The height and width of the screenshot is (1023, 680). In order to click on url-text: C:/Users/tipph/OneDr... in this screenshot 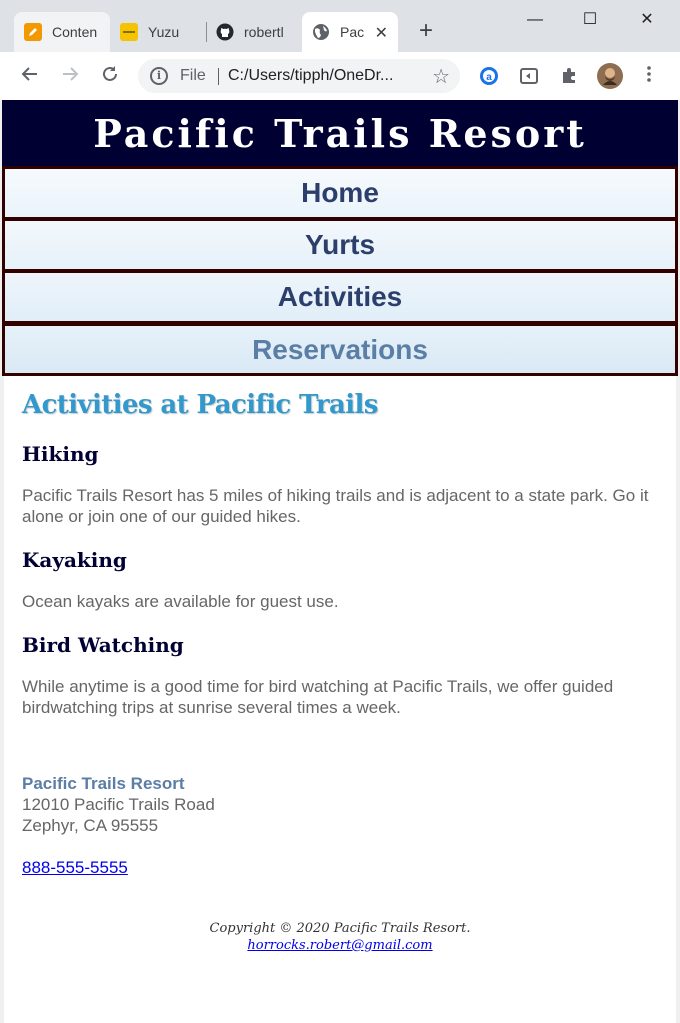, I will do `click(325, 76)`.